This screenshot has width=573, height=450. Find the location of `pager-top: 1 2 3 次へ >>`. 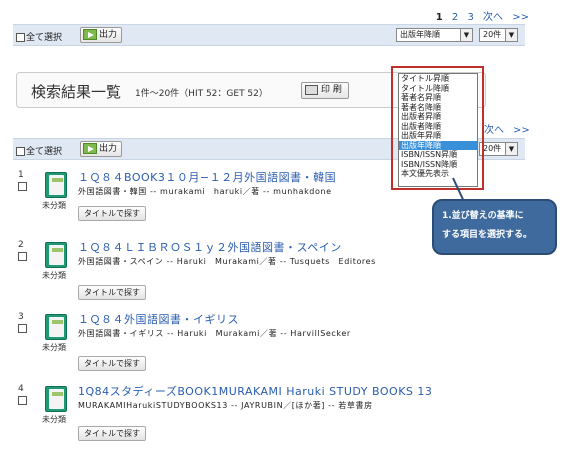

pager-top: 1 2 3 次へ >> is located at coordinates (479, 15).